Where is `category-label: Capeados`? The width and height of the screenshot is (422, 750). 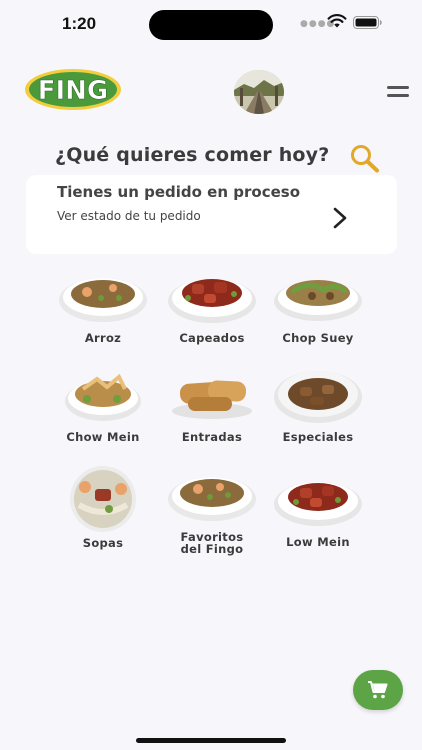 category-label: Capeados is located at coordinates (212, 338).